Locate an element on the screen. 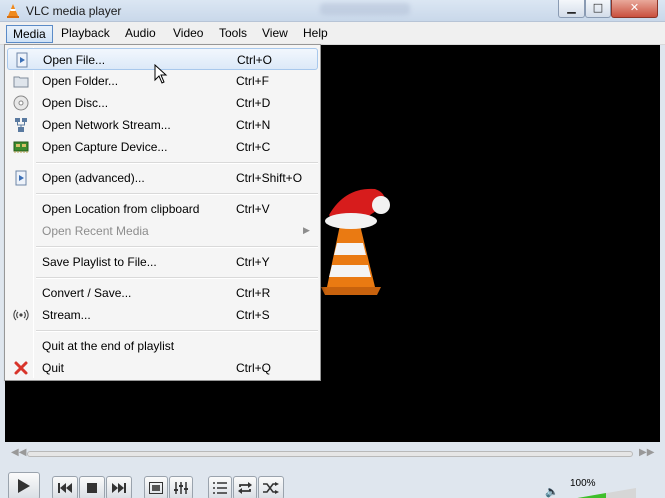 Image resolution: width=665 pixels, height=498 pixels. seek-bar: ◀◀ ▶▶ is located at coordinates (332, 455).